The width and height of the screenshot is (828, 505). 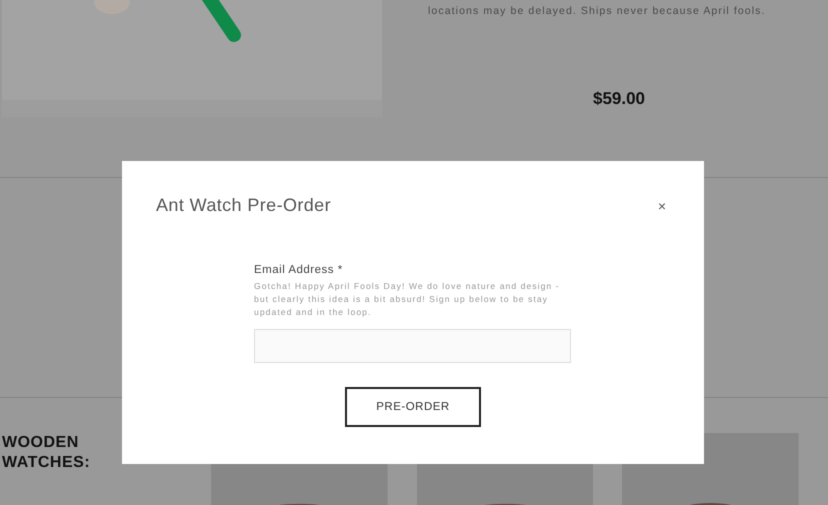 I want to click on product-price: $59.00, so click(x=619, y=99).